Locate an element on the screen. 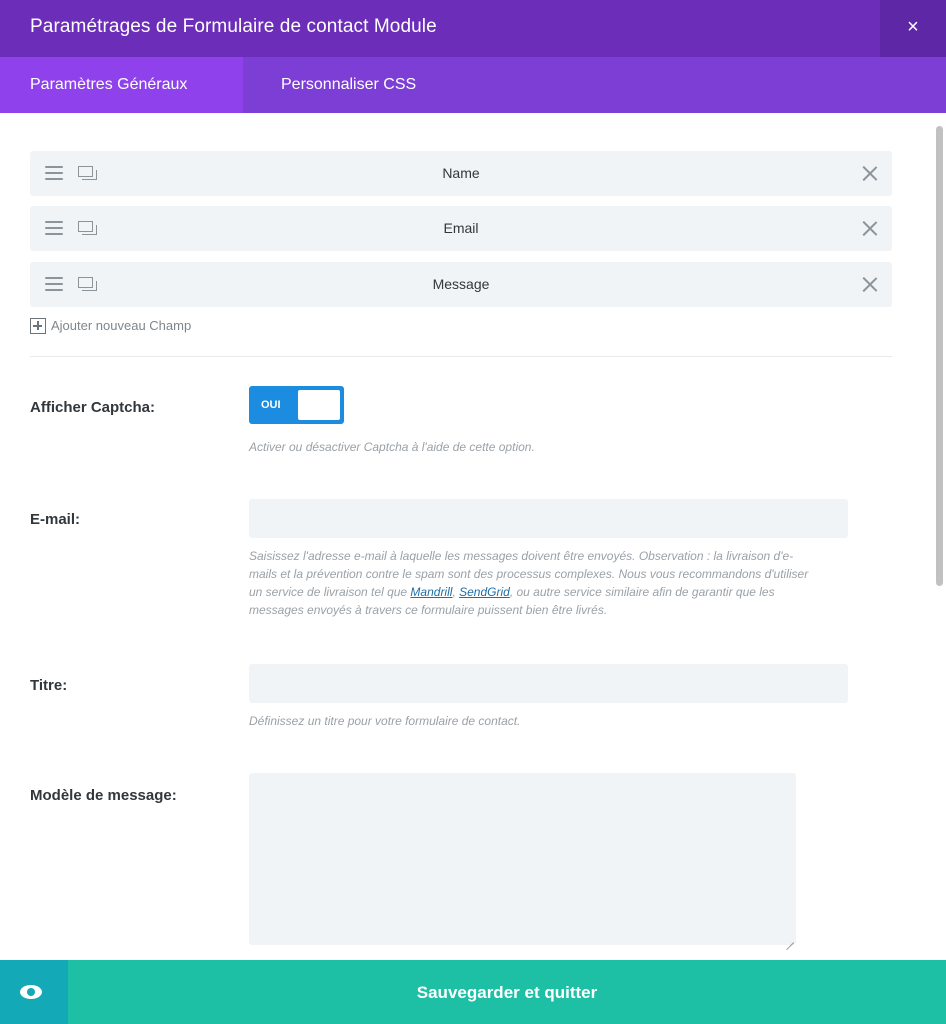 This screenshot has height=1024, width=946. field-item-name: Name is located at coordinates (461, 173).